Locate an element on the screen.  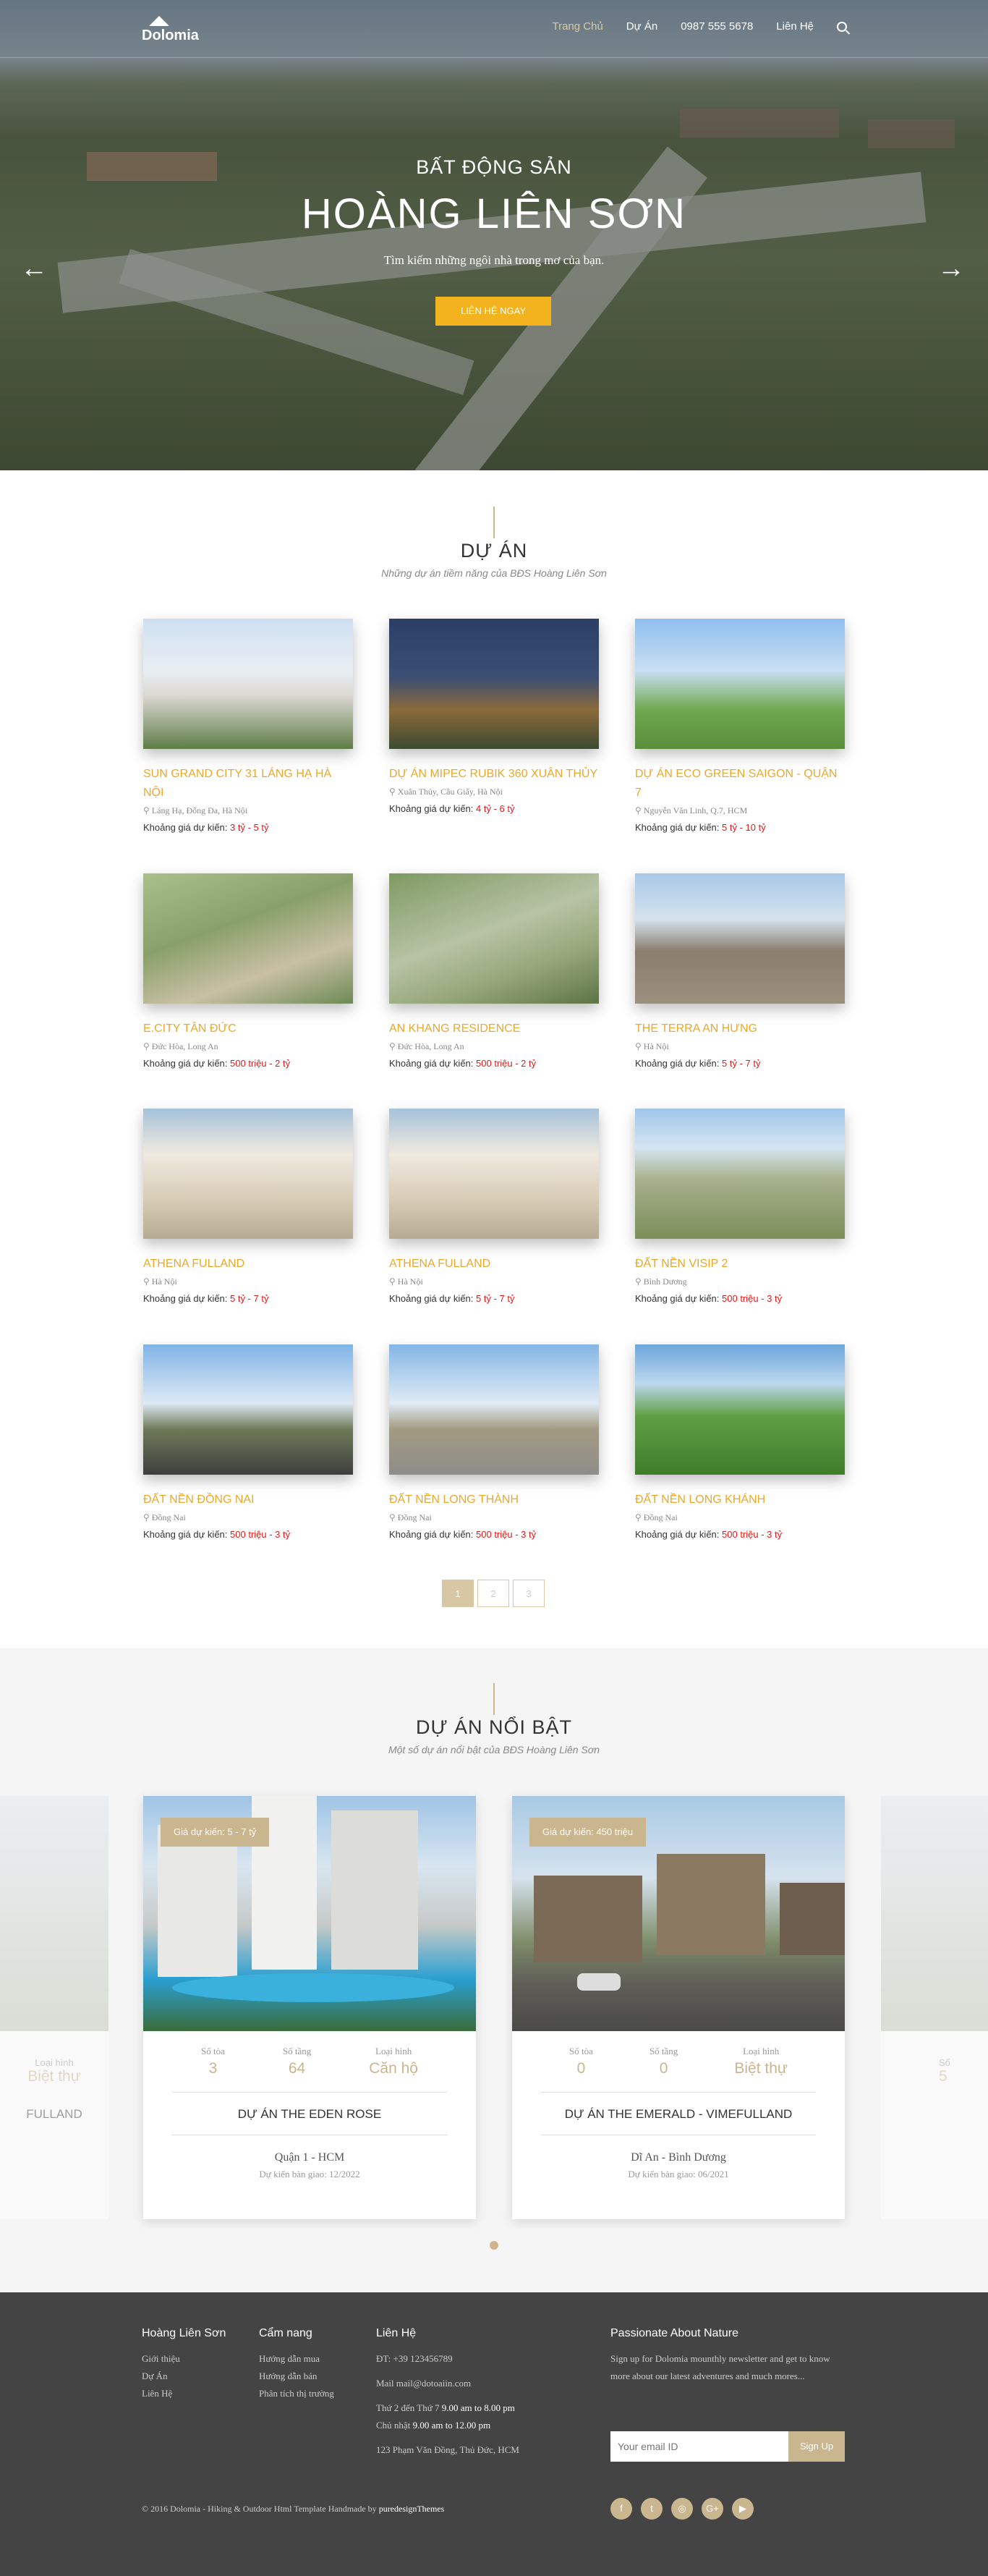
project-title: THE TERRA AN HƯNG is located at coordinates (740, 1029).